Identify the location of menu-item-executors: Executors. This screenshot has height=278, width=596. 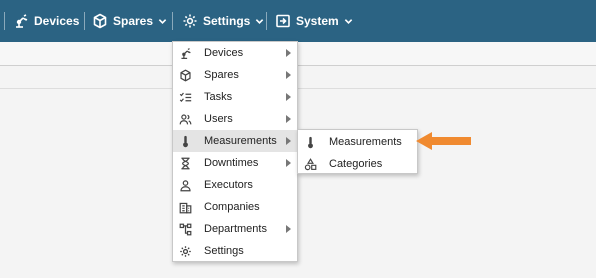
(235, 185).